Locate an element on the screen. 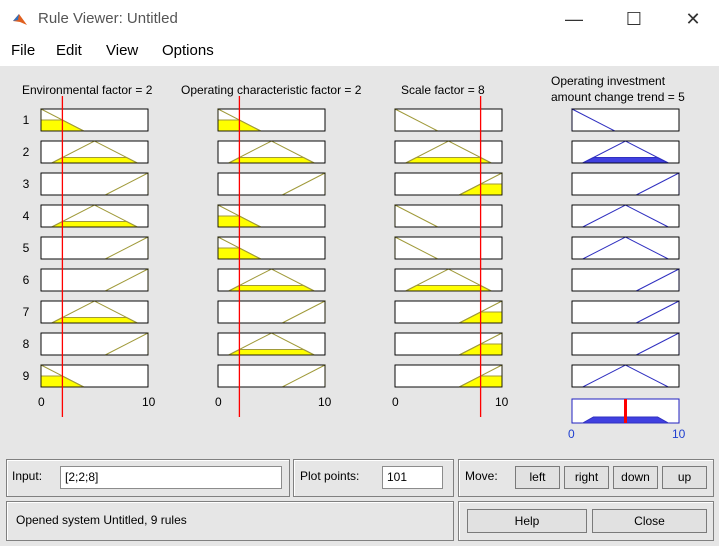 This screenshot has width=719, height=546. close-icon: ✕ is located at coordinates (693, 18).